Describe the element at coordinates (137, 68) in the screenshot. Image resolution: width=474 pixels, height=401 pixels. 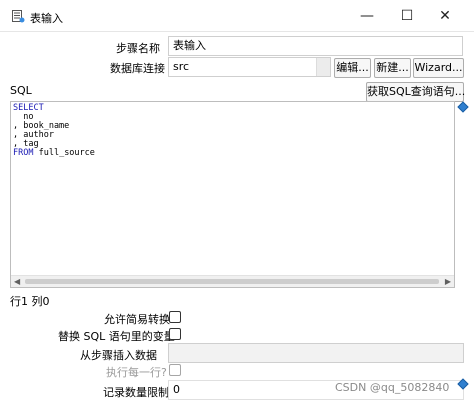
I see `db-connection-label: 数据库连接` at that location.